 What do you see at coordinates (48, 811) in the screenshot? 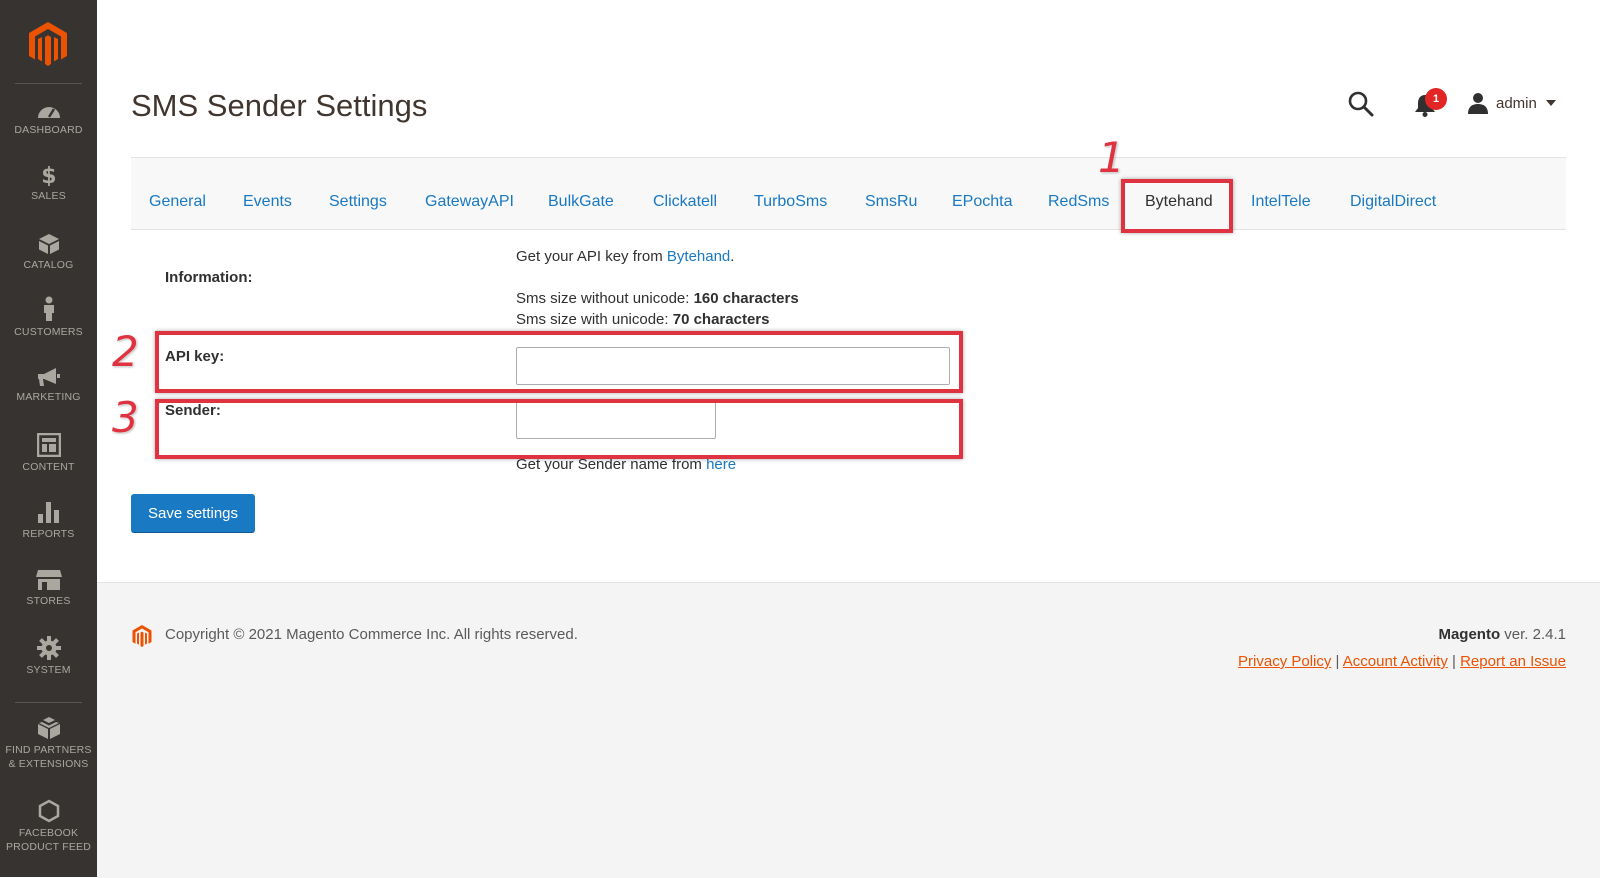
I see `hexagon-icon` at bounding box center [48, 811].